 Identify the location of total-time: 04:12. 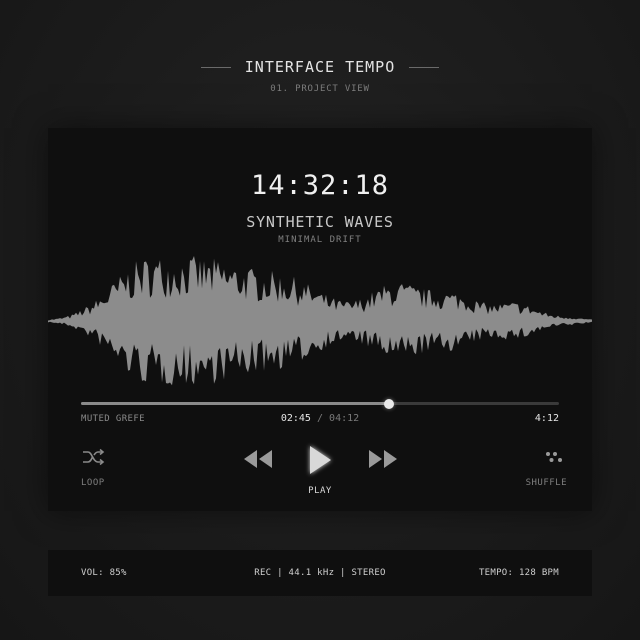
(344, 418).